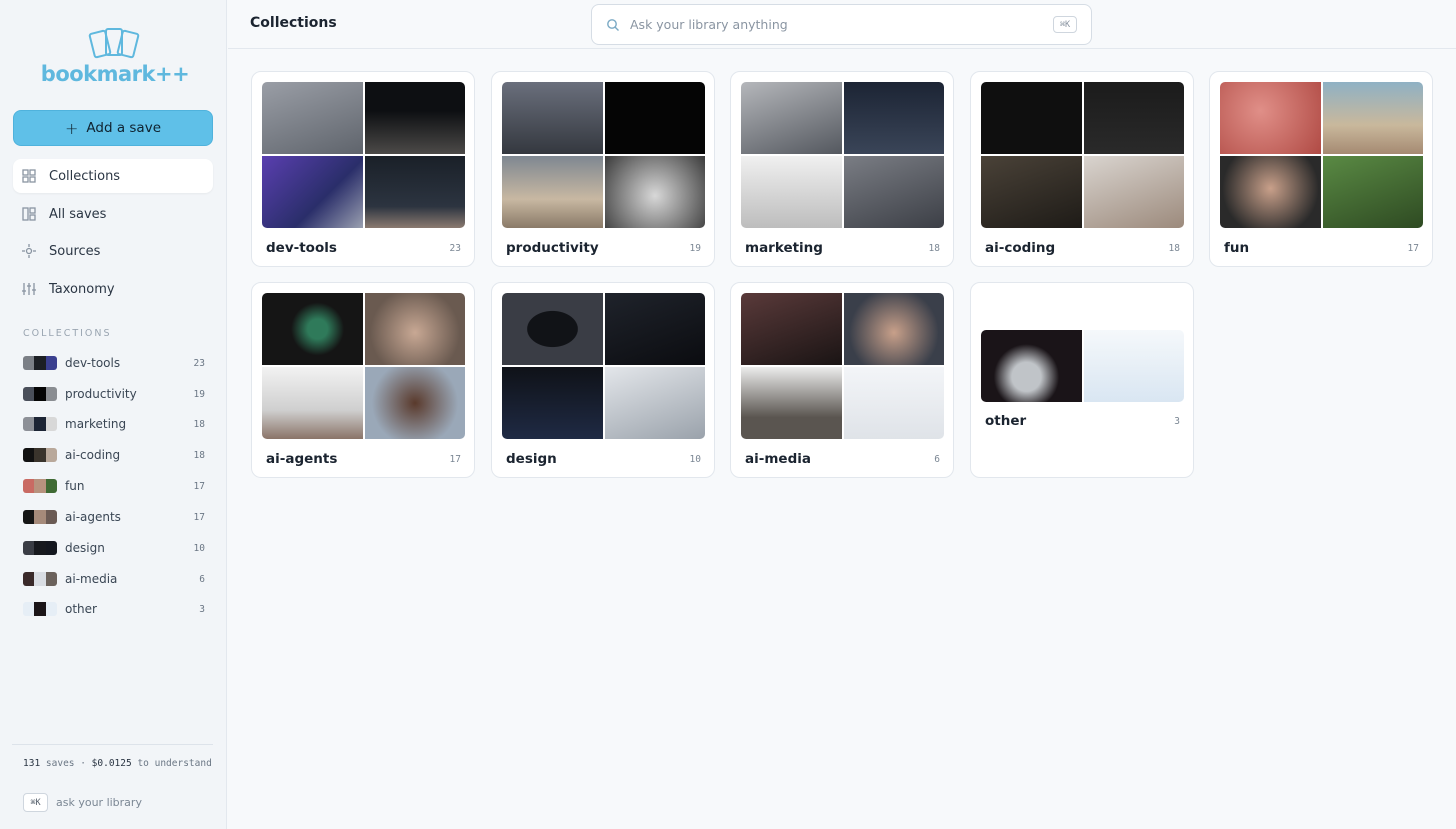  I want to click on sidebar-collection-design: design 10, so click(114, 548).